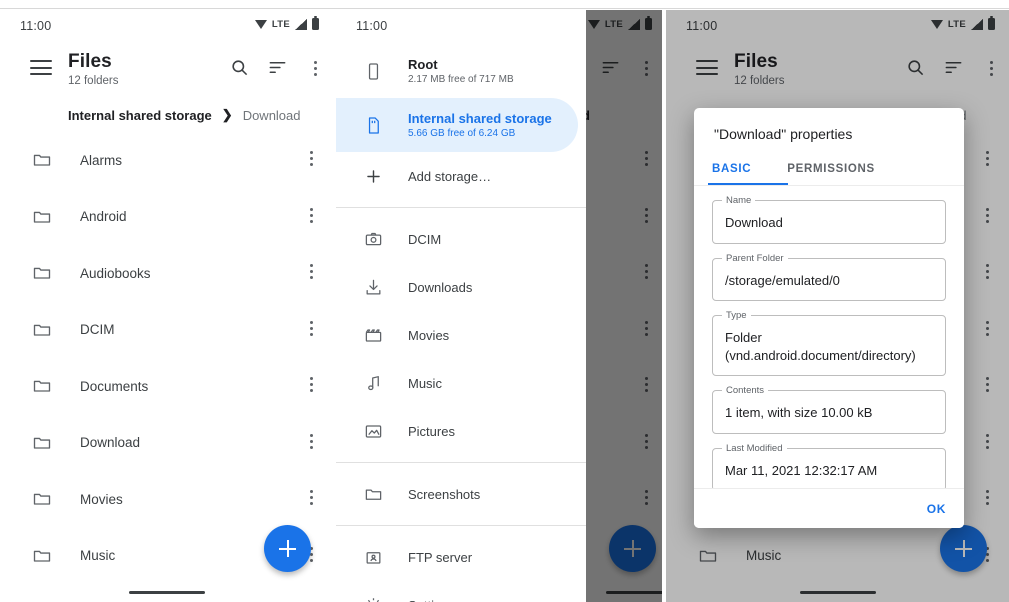  Describe the element at coordinates (301, 24) in the screenshot. I see `signal-icon` at that location.